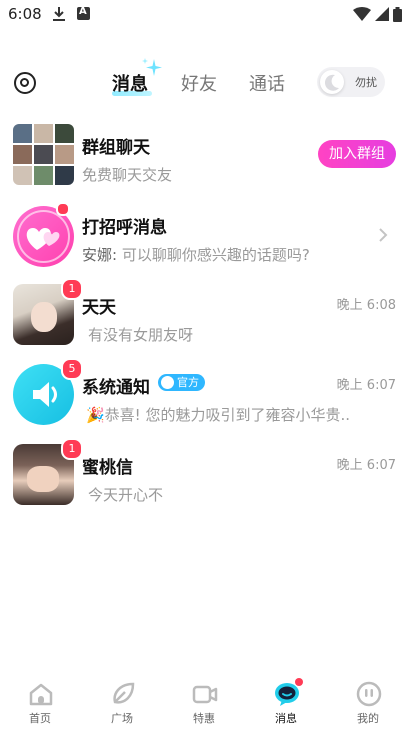 The image size is (410, 730). I want to click on profile-icon, so click(369, 694).